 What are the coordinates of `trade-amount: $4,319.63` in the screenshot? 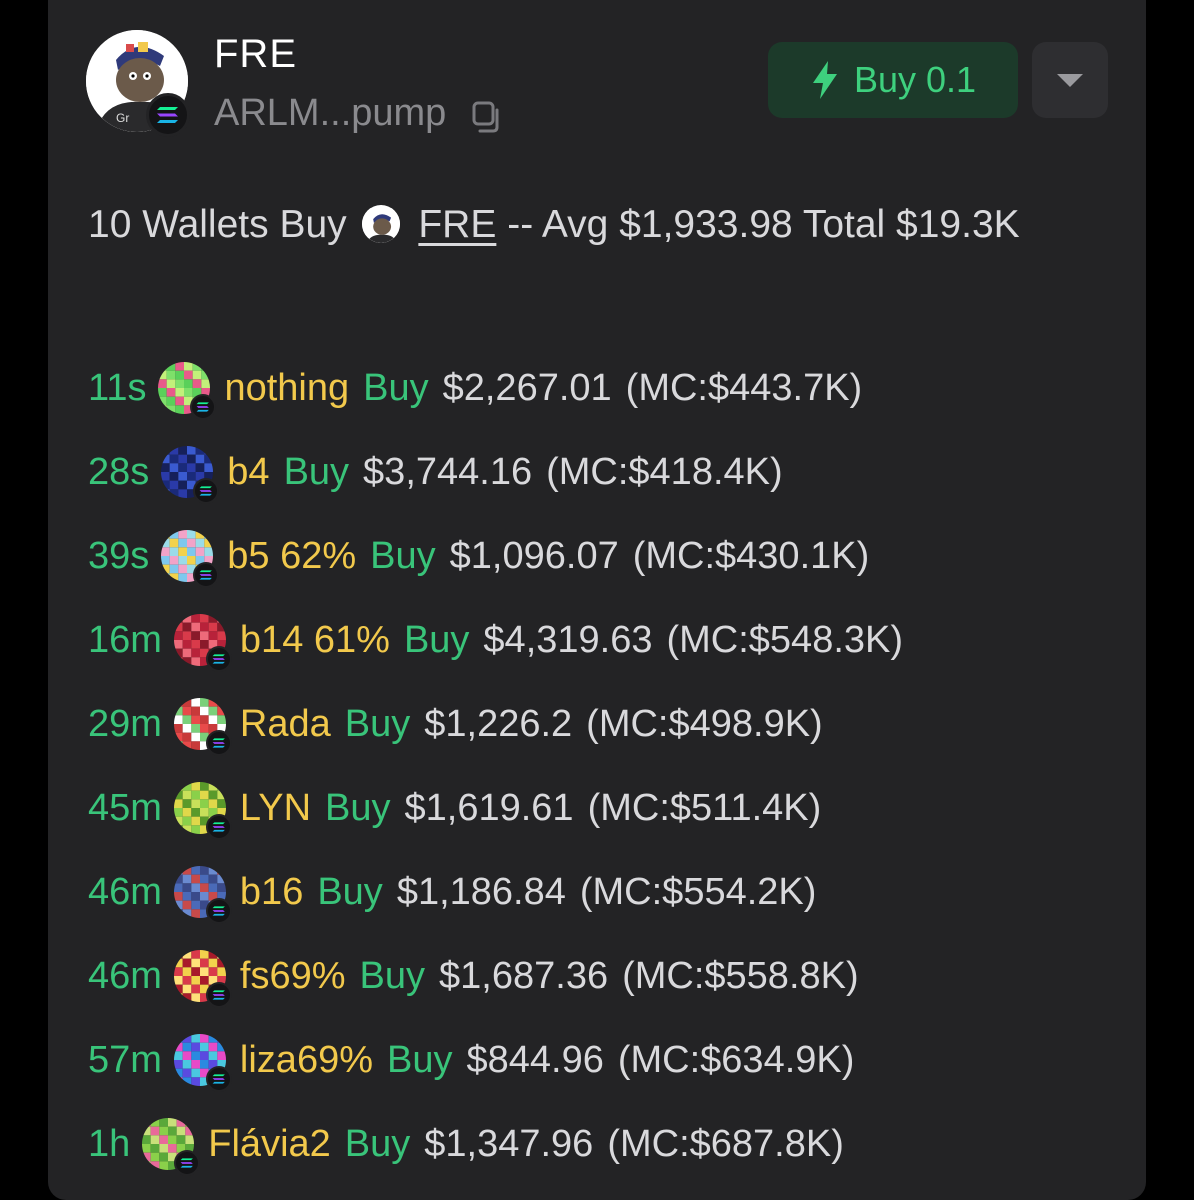 It's located at (568, 639).